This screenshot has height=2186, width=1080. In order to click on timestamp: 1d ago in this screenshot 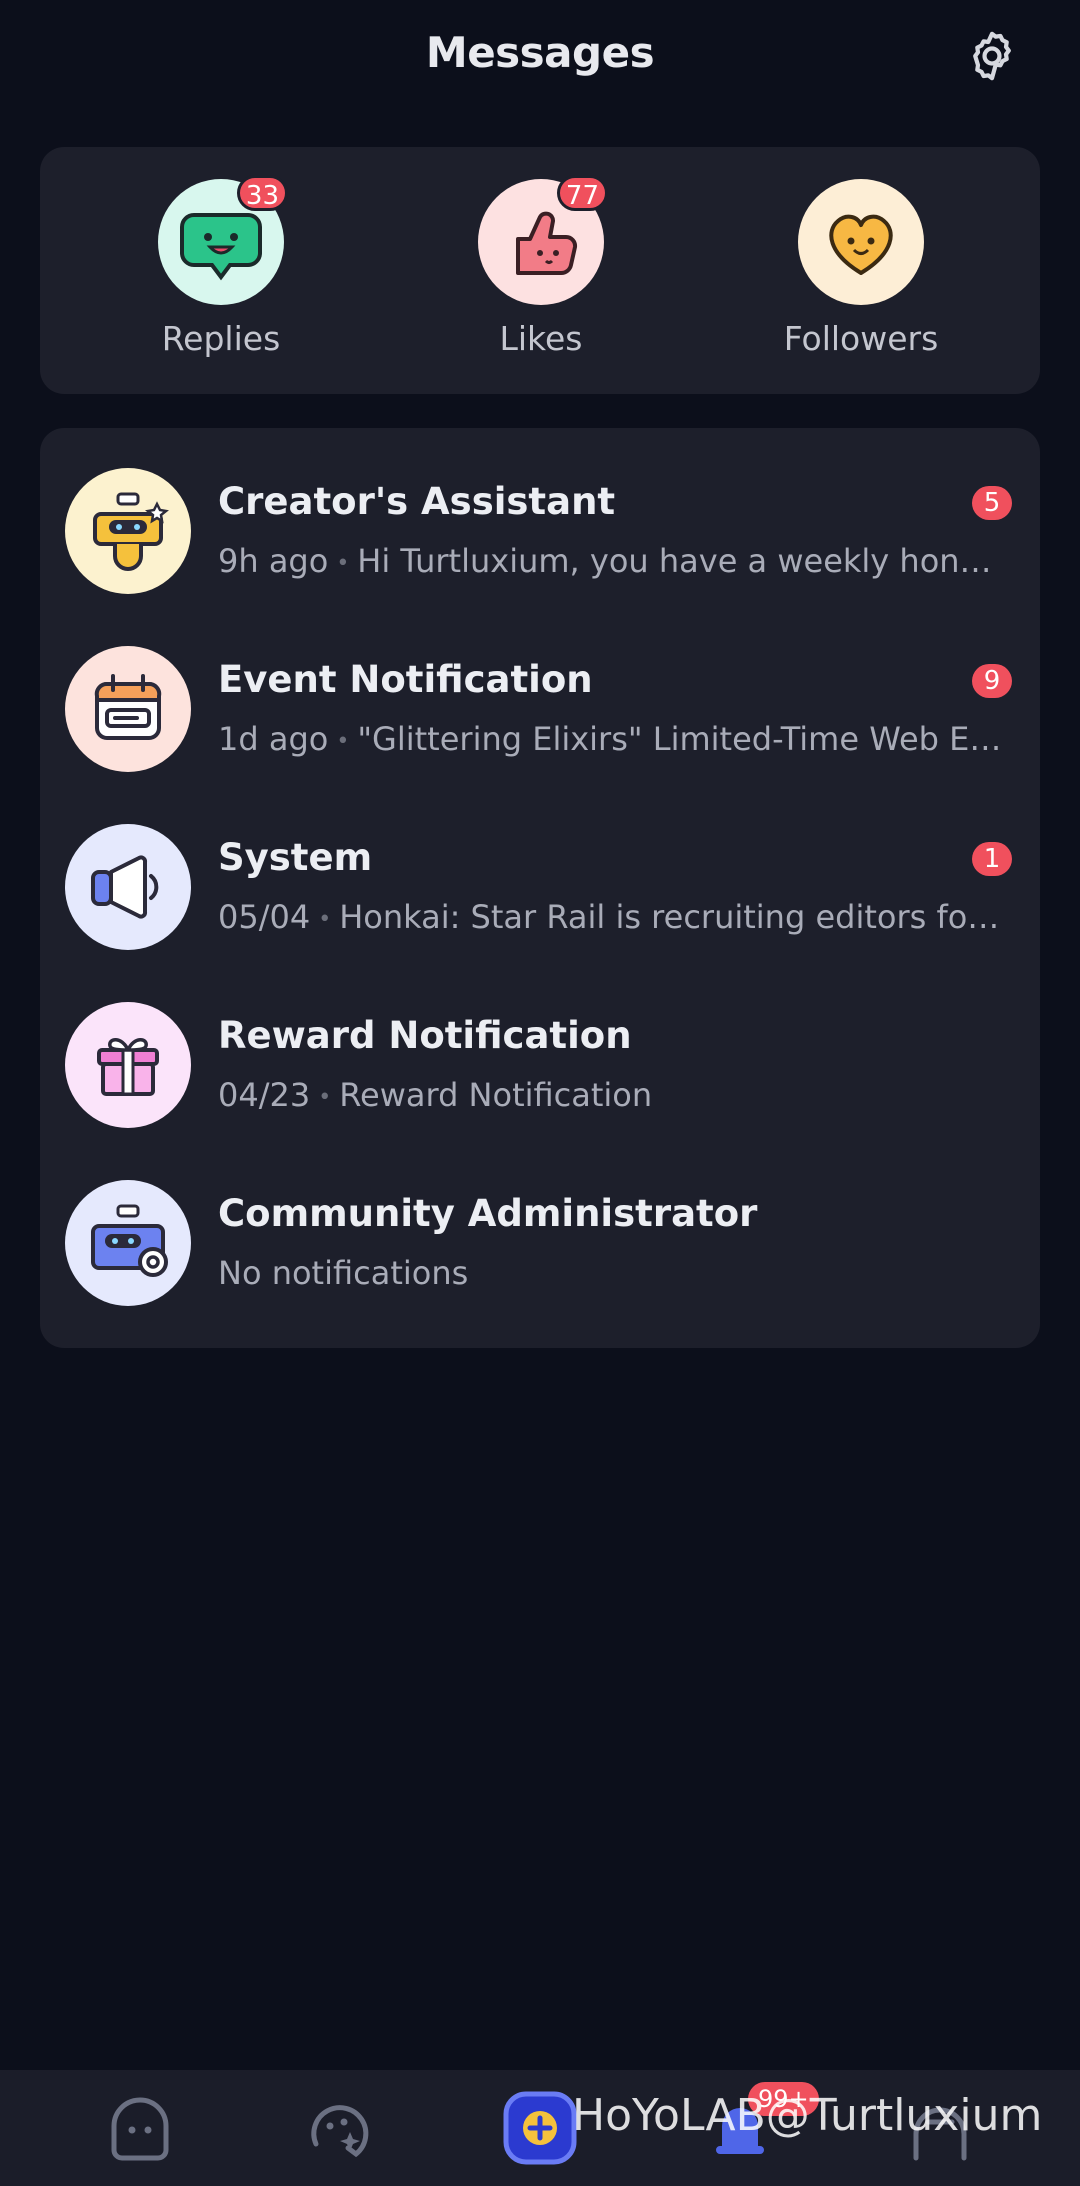, I will do `click(273, 739)`.